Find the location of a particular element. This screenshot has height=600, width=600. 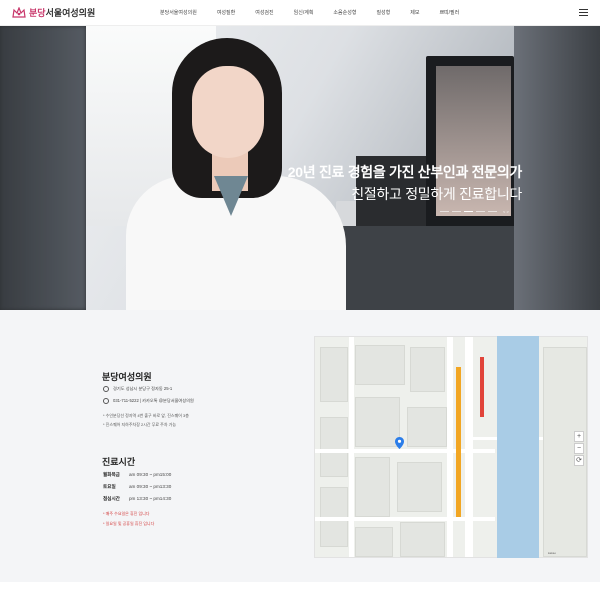

phone-text: 031-711-5222 | 카카오톡 @분당서울여성의원 is located at coordinates (153, 401).